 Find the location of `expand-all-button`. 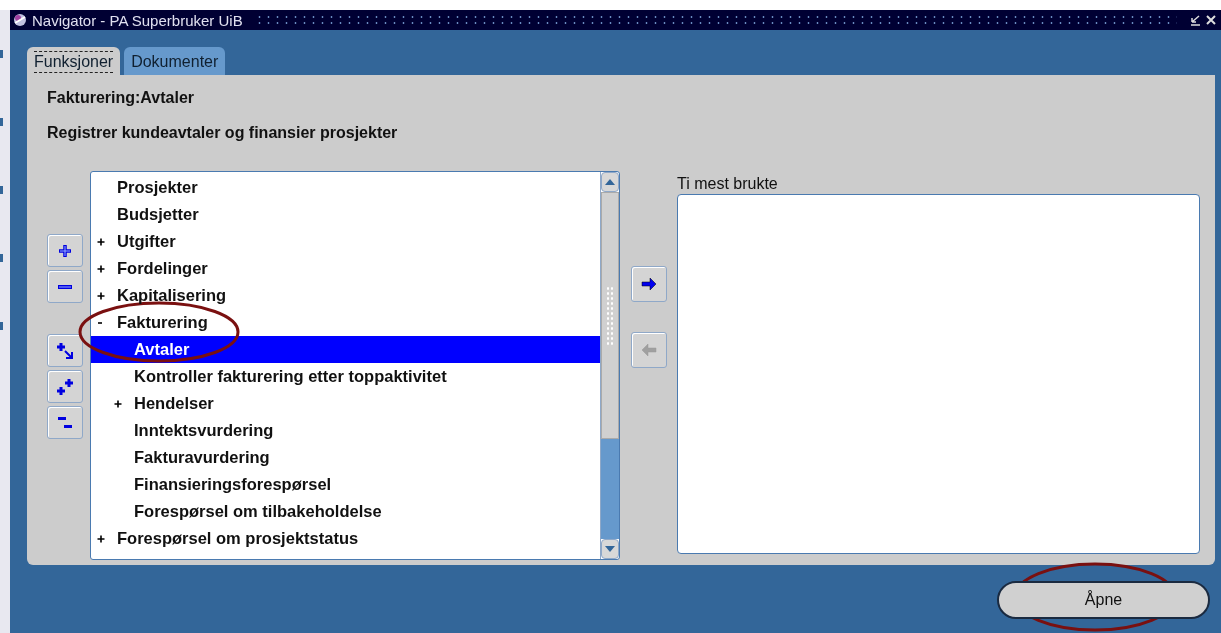

expand-all-button is located at coordinates (65, 386).